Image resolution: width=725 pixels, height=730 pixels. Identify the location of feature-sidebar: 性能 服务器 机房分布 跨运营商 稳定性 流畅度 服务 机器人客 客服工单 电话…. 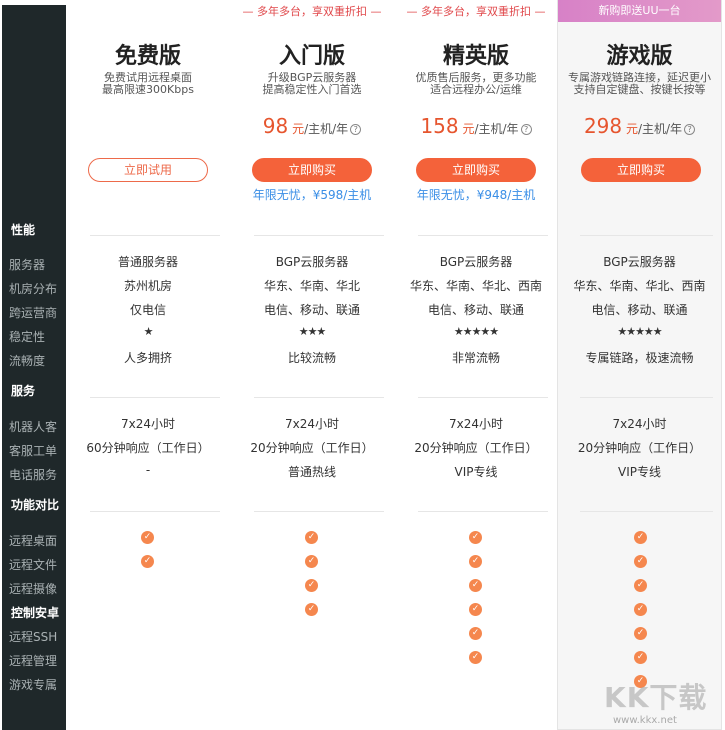
(34, 367).